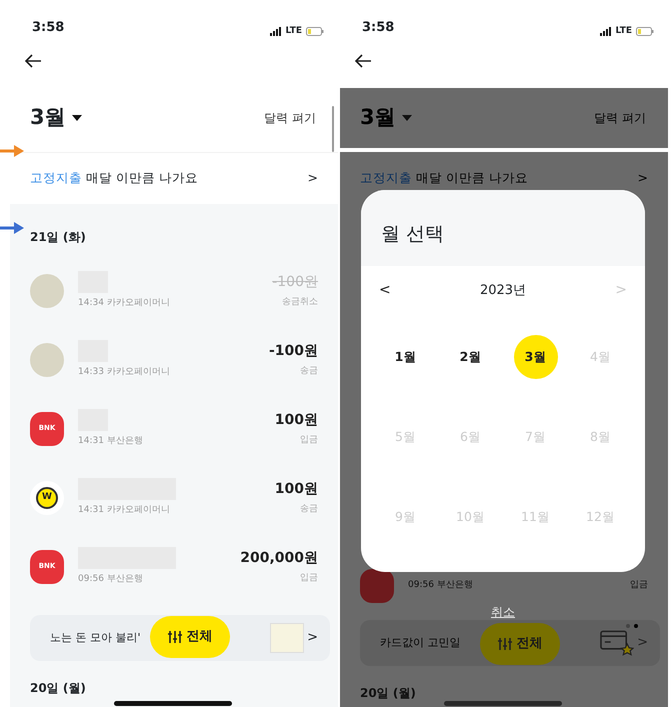 This screenshot has height=707, width=671. What do you see at coordinates (300, 302) in the screenshot?
I see `transaction-type: 송금취소` at bounding box center [300, 302].